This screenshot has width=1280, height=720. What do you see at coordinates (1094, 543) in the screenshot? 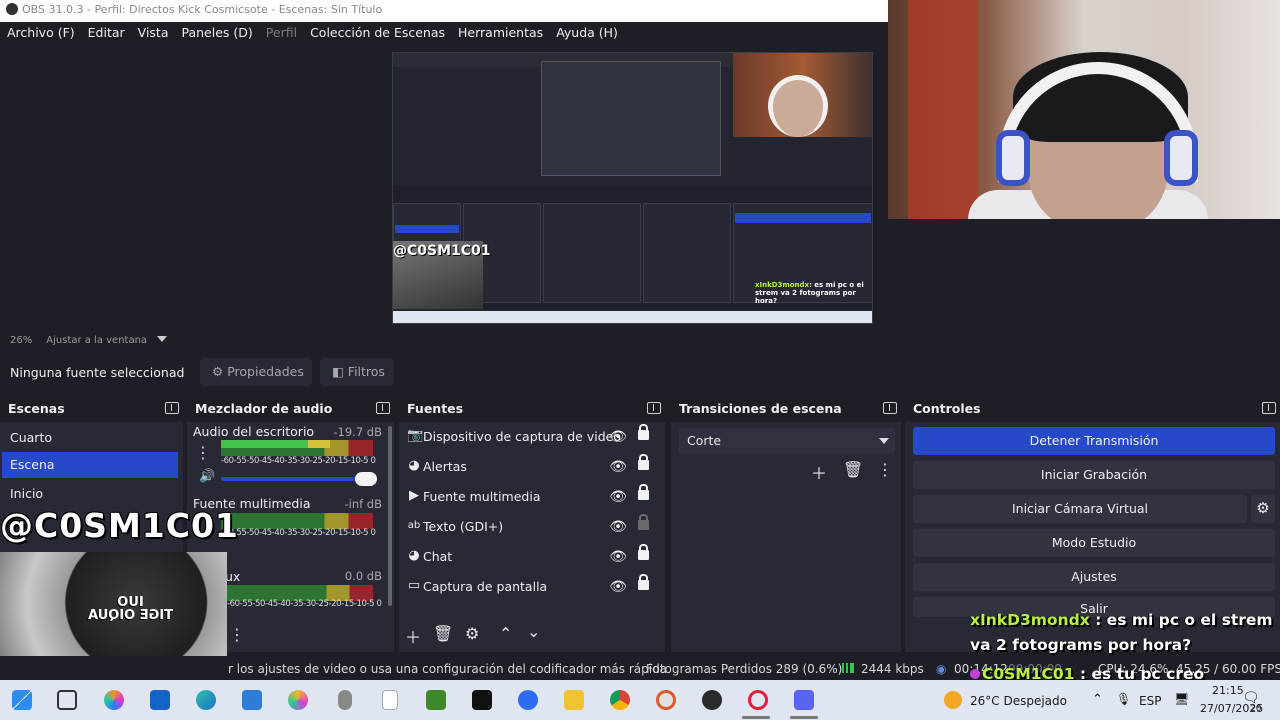
I see `studio-mode-button: Modo Estudio` at bounding box center [1094, 543].